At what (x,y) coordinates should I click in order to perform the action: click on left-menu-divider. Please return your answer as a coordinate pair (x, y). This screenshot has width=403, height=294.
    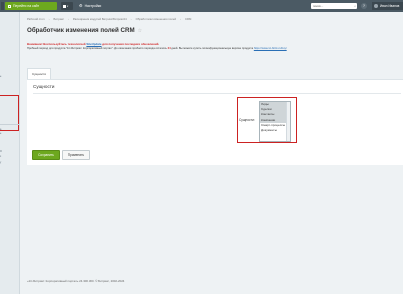
    Looking at the image, I should click on (9, 124).